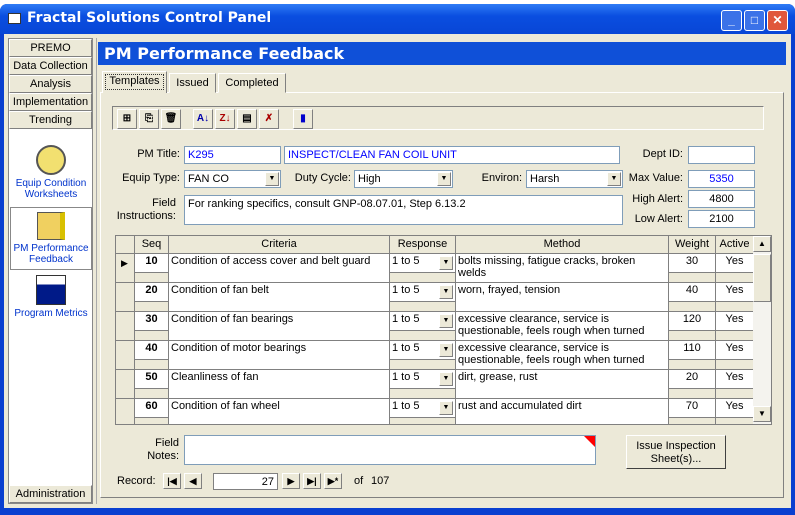 The height and width of the screenshot is (515, 795). Describe the element at coordinates (692, 263) in the screenshot. I see `cell-weight: 30` at that location.